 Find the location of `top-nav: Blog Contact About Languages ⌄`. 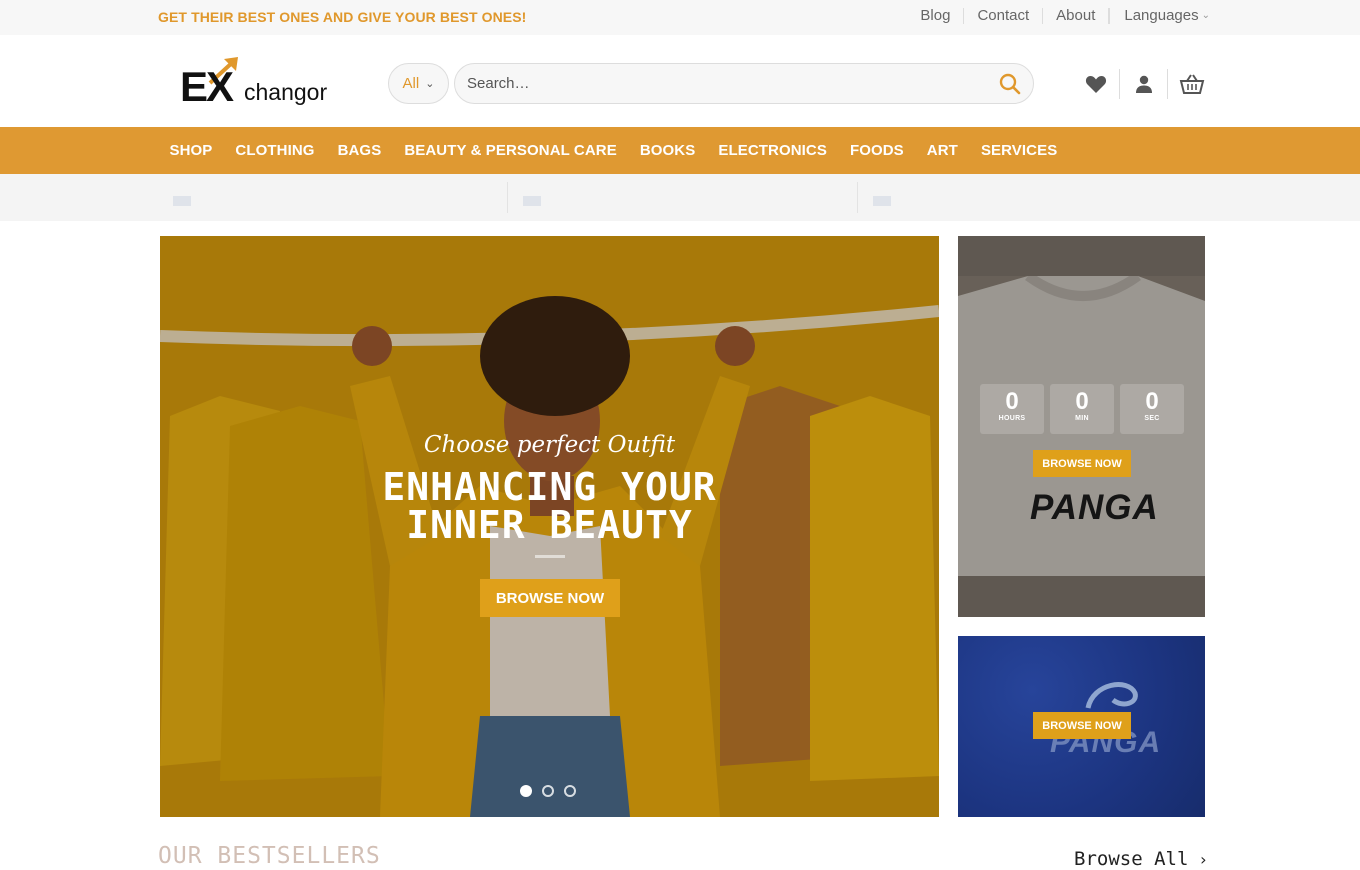

top-nav: Blog Contact About Languages ⌄ is located at coordinates (1058, 16).